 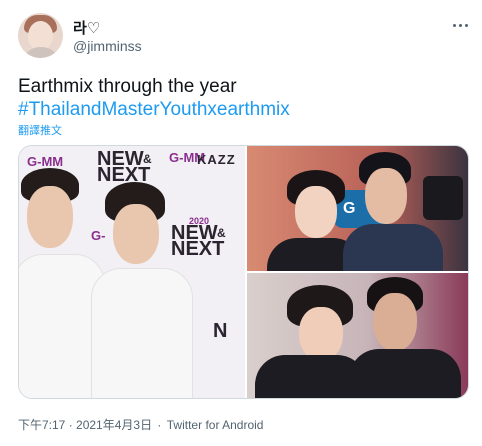 I want to click on backdrop-text: G-MM, so click(x=45, y=161).